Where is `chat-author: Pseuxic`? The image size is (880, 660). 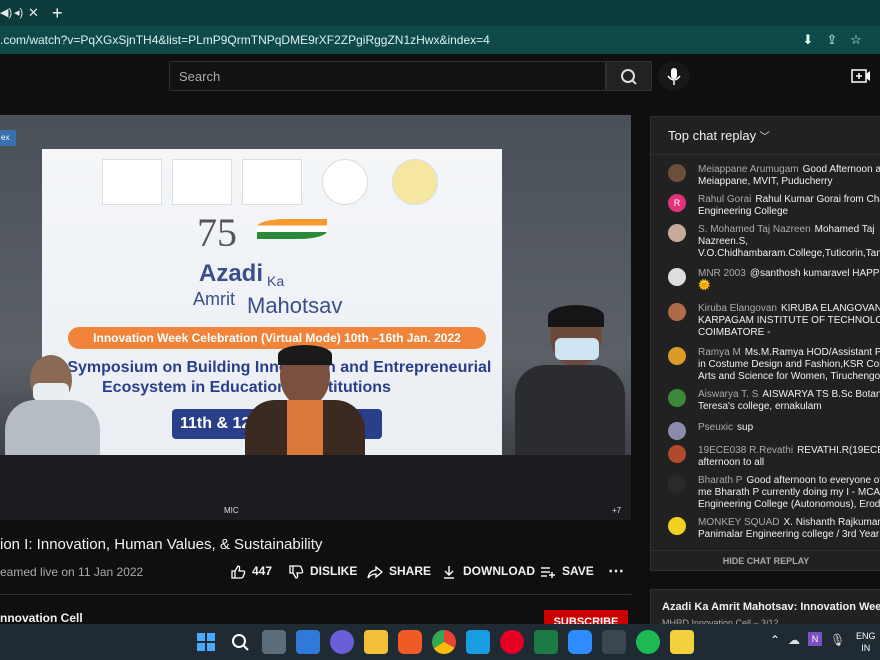
chat-author: Pseuxic is located at coordinates (715, 427).